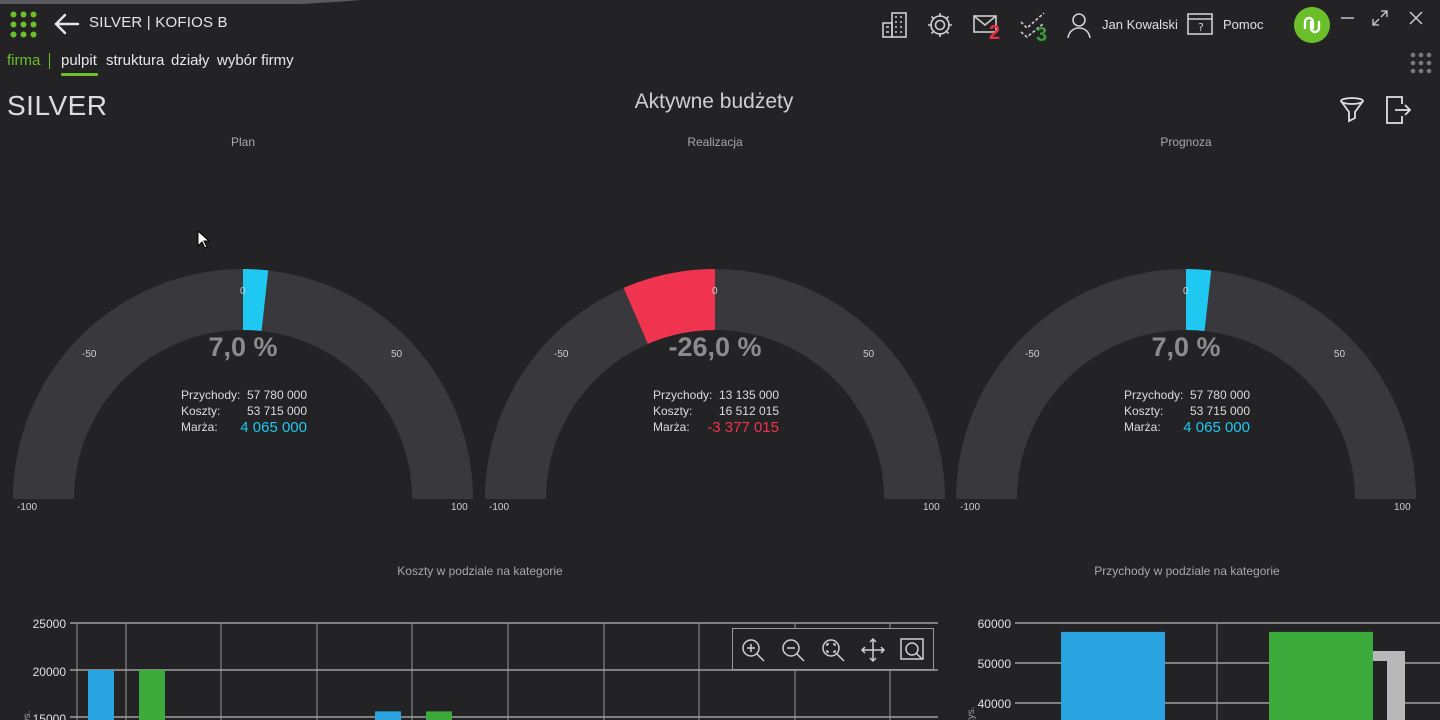 The image size is (1440, 720). What do you see at coordinates (895, 25) in the screenshot?
I see `company-building-icon` at bounding box center [895, 25].